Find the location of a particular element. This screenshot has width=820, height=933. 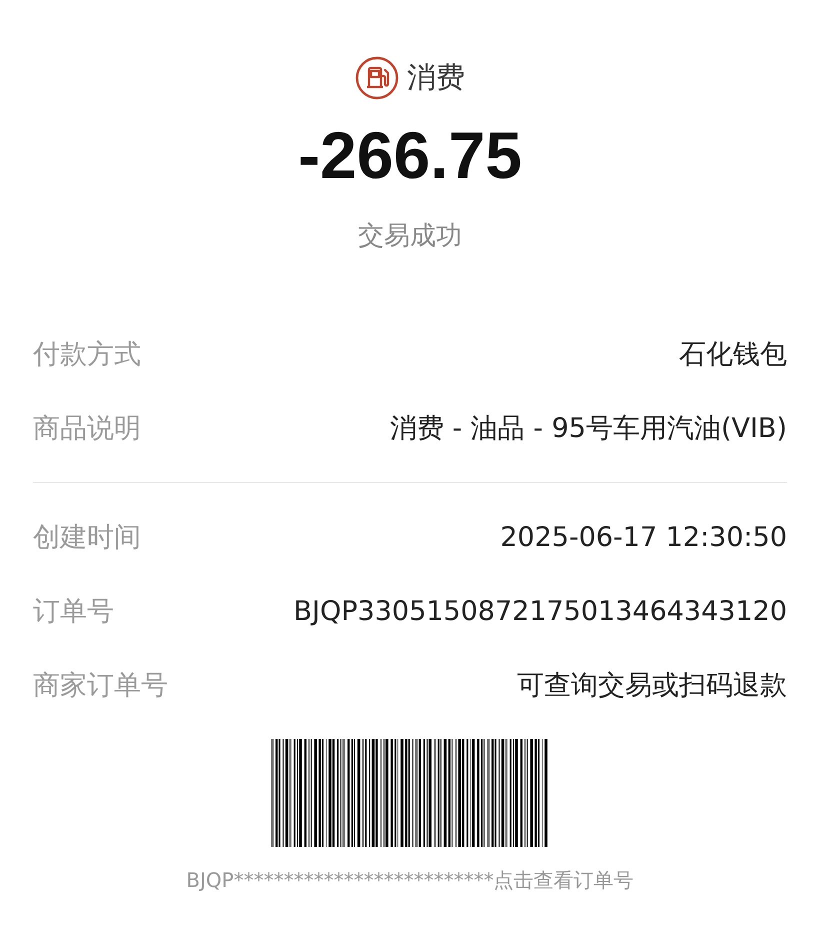

status-text: 交易成功 is located at coordinates (410, 236).